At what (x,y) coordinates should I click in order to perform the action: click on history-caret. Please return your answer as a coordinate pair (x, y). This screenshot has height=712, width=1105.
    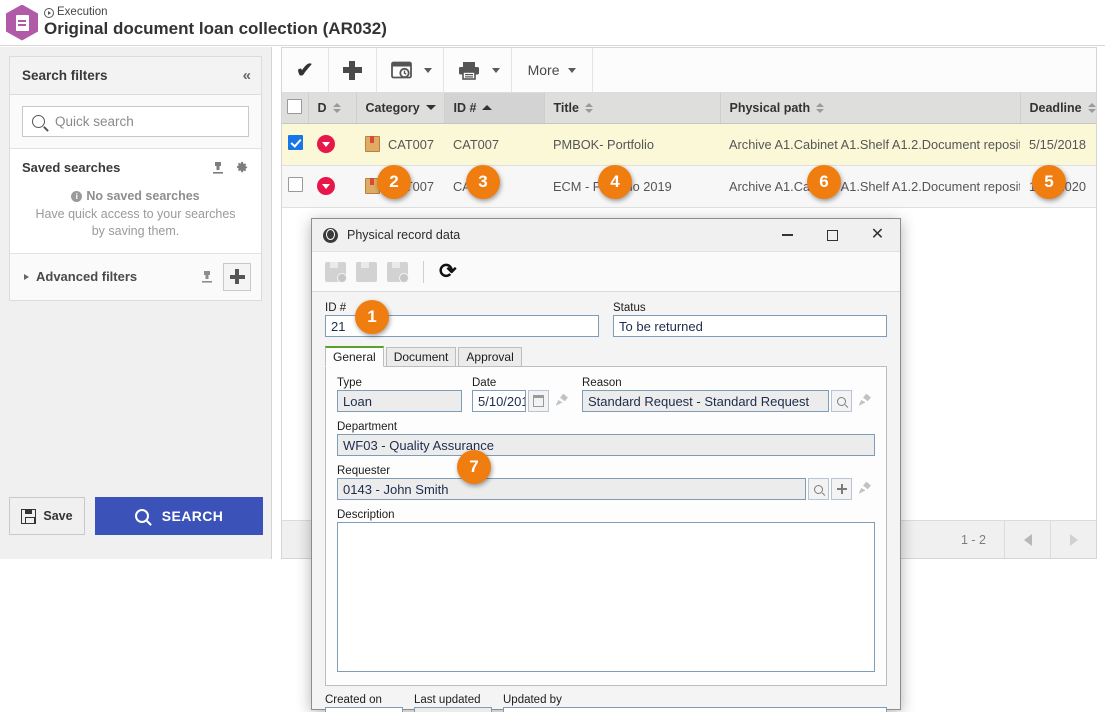
    Looking at the image, I should click on (432, 70).